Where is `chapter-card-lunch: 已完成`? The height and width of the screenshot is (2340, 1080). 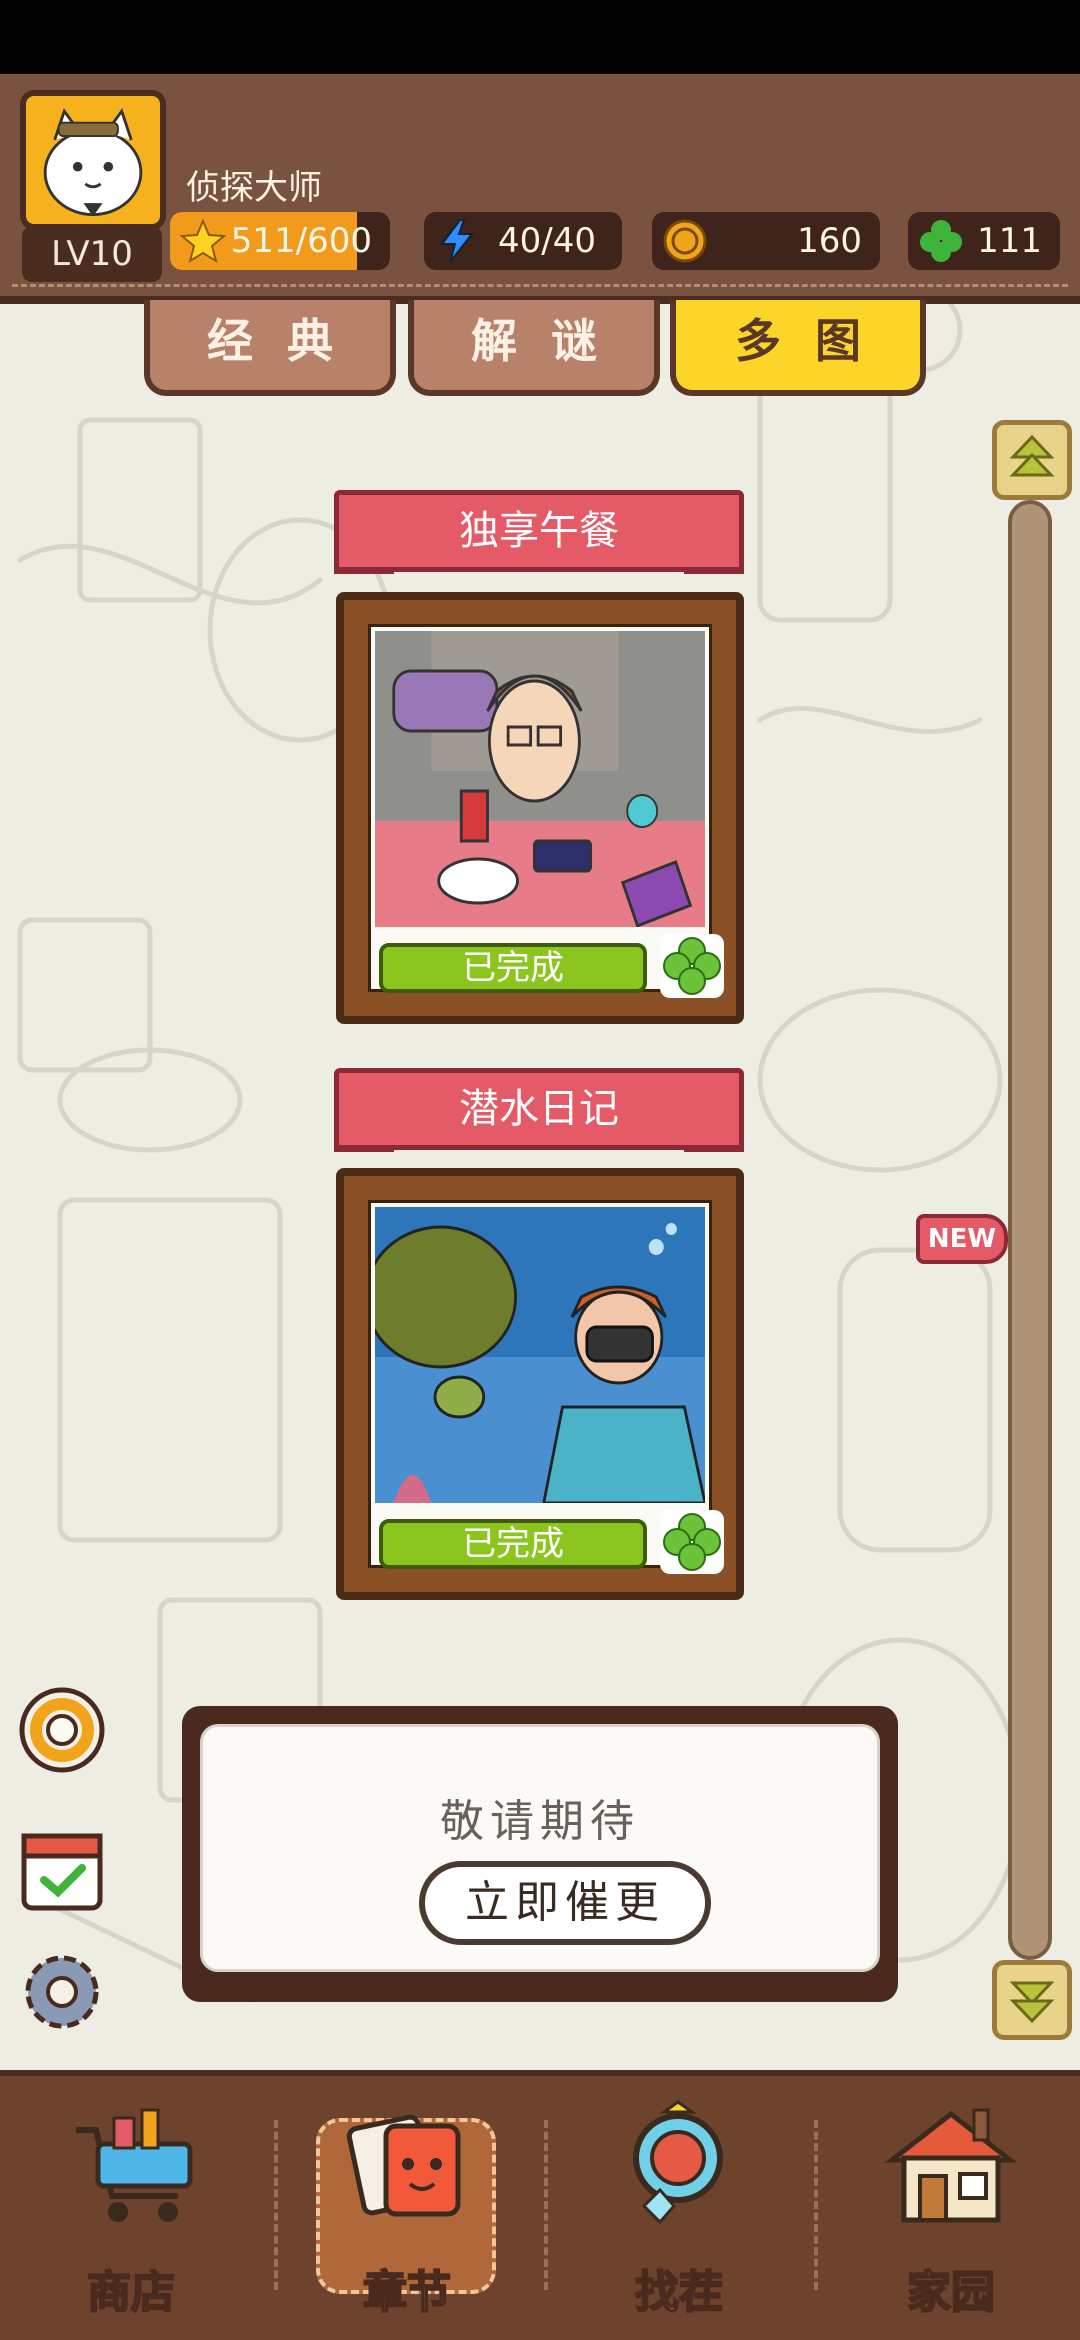
chapter-card-lunch: 已完成 is located at coordinates (540, 808).